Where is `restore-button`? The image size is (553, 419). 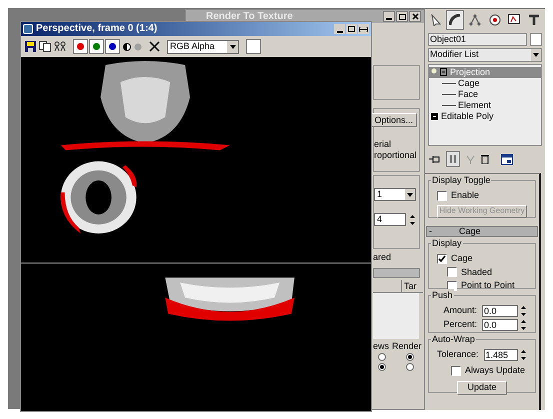 restore-button is located at coordinates (363, 29).